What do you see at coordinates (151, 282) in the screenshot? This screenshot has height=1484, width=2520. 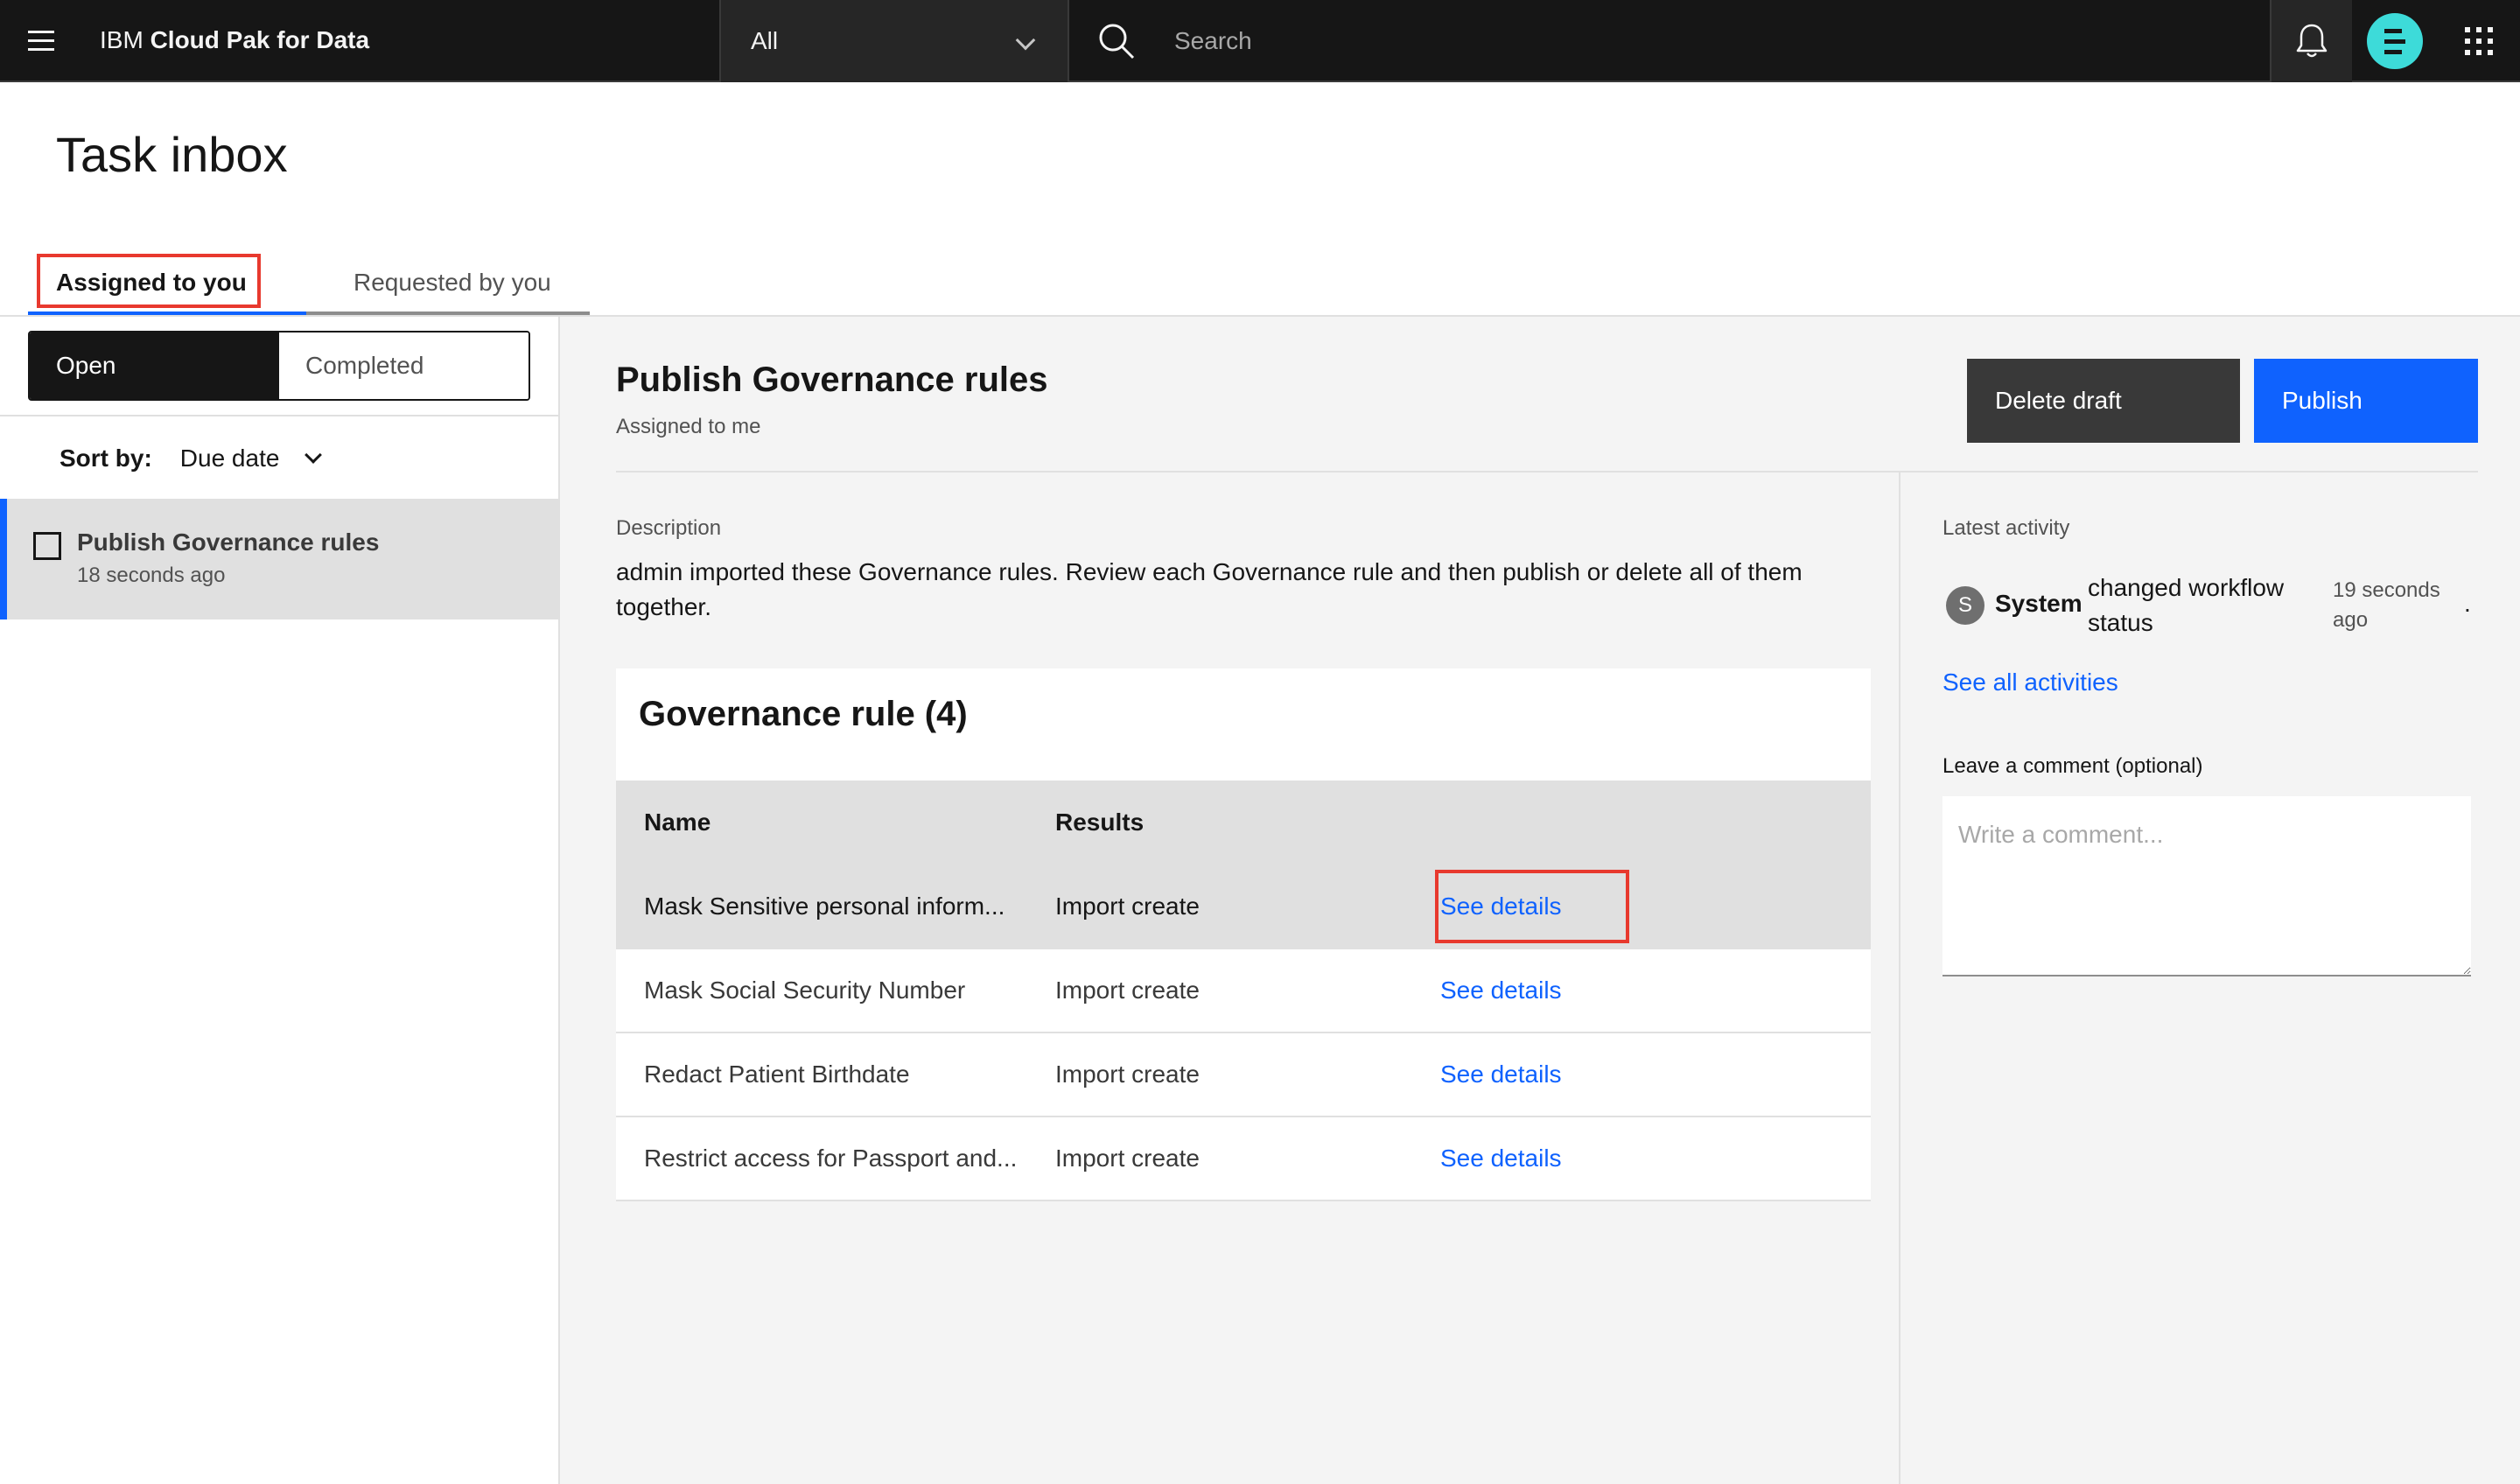 I see `tab-label: Assigned to you` at bounding box center [151, 282].